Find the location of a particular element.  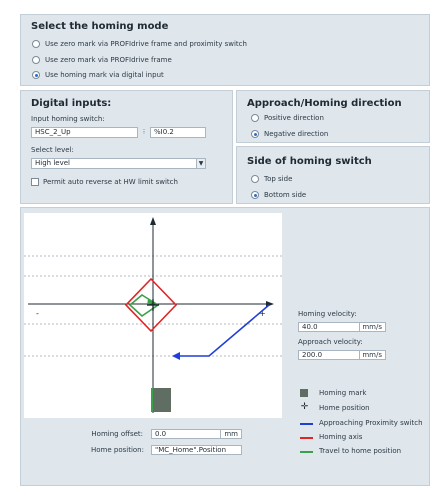

legend-homing-mark-label: Homing mark is located at coordinates (343, 393).